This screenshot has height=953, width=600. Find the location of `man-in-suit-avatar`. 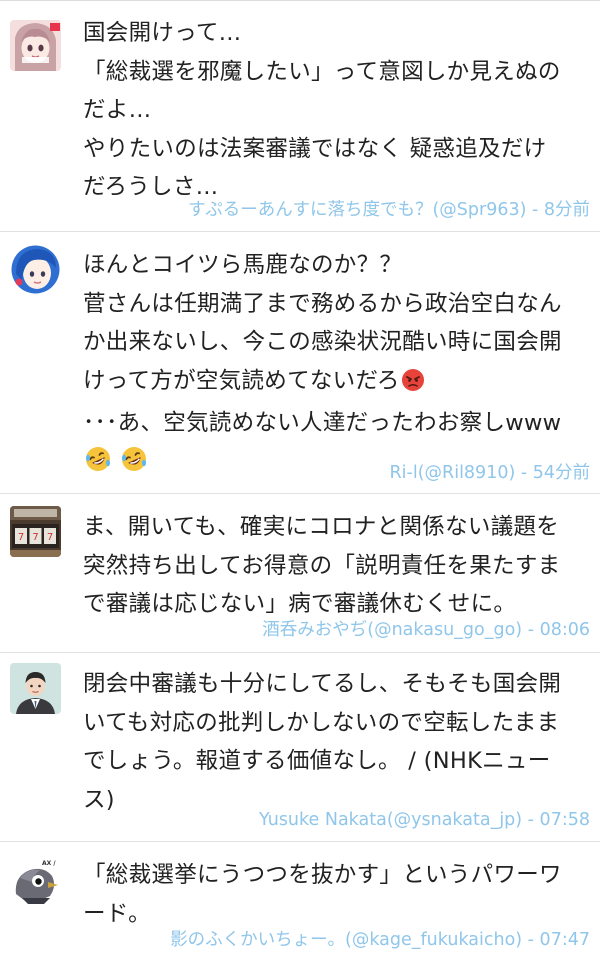

man-in-suit-avatar is located at coordinates (35, 688).